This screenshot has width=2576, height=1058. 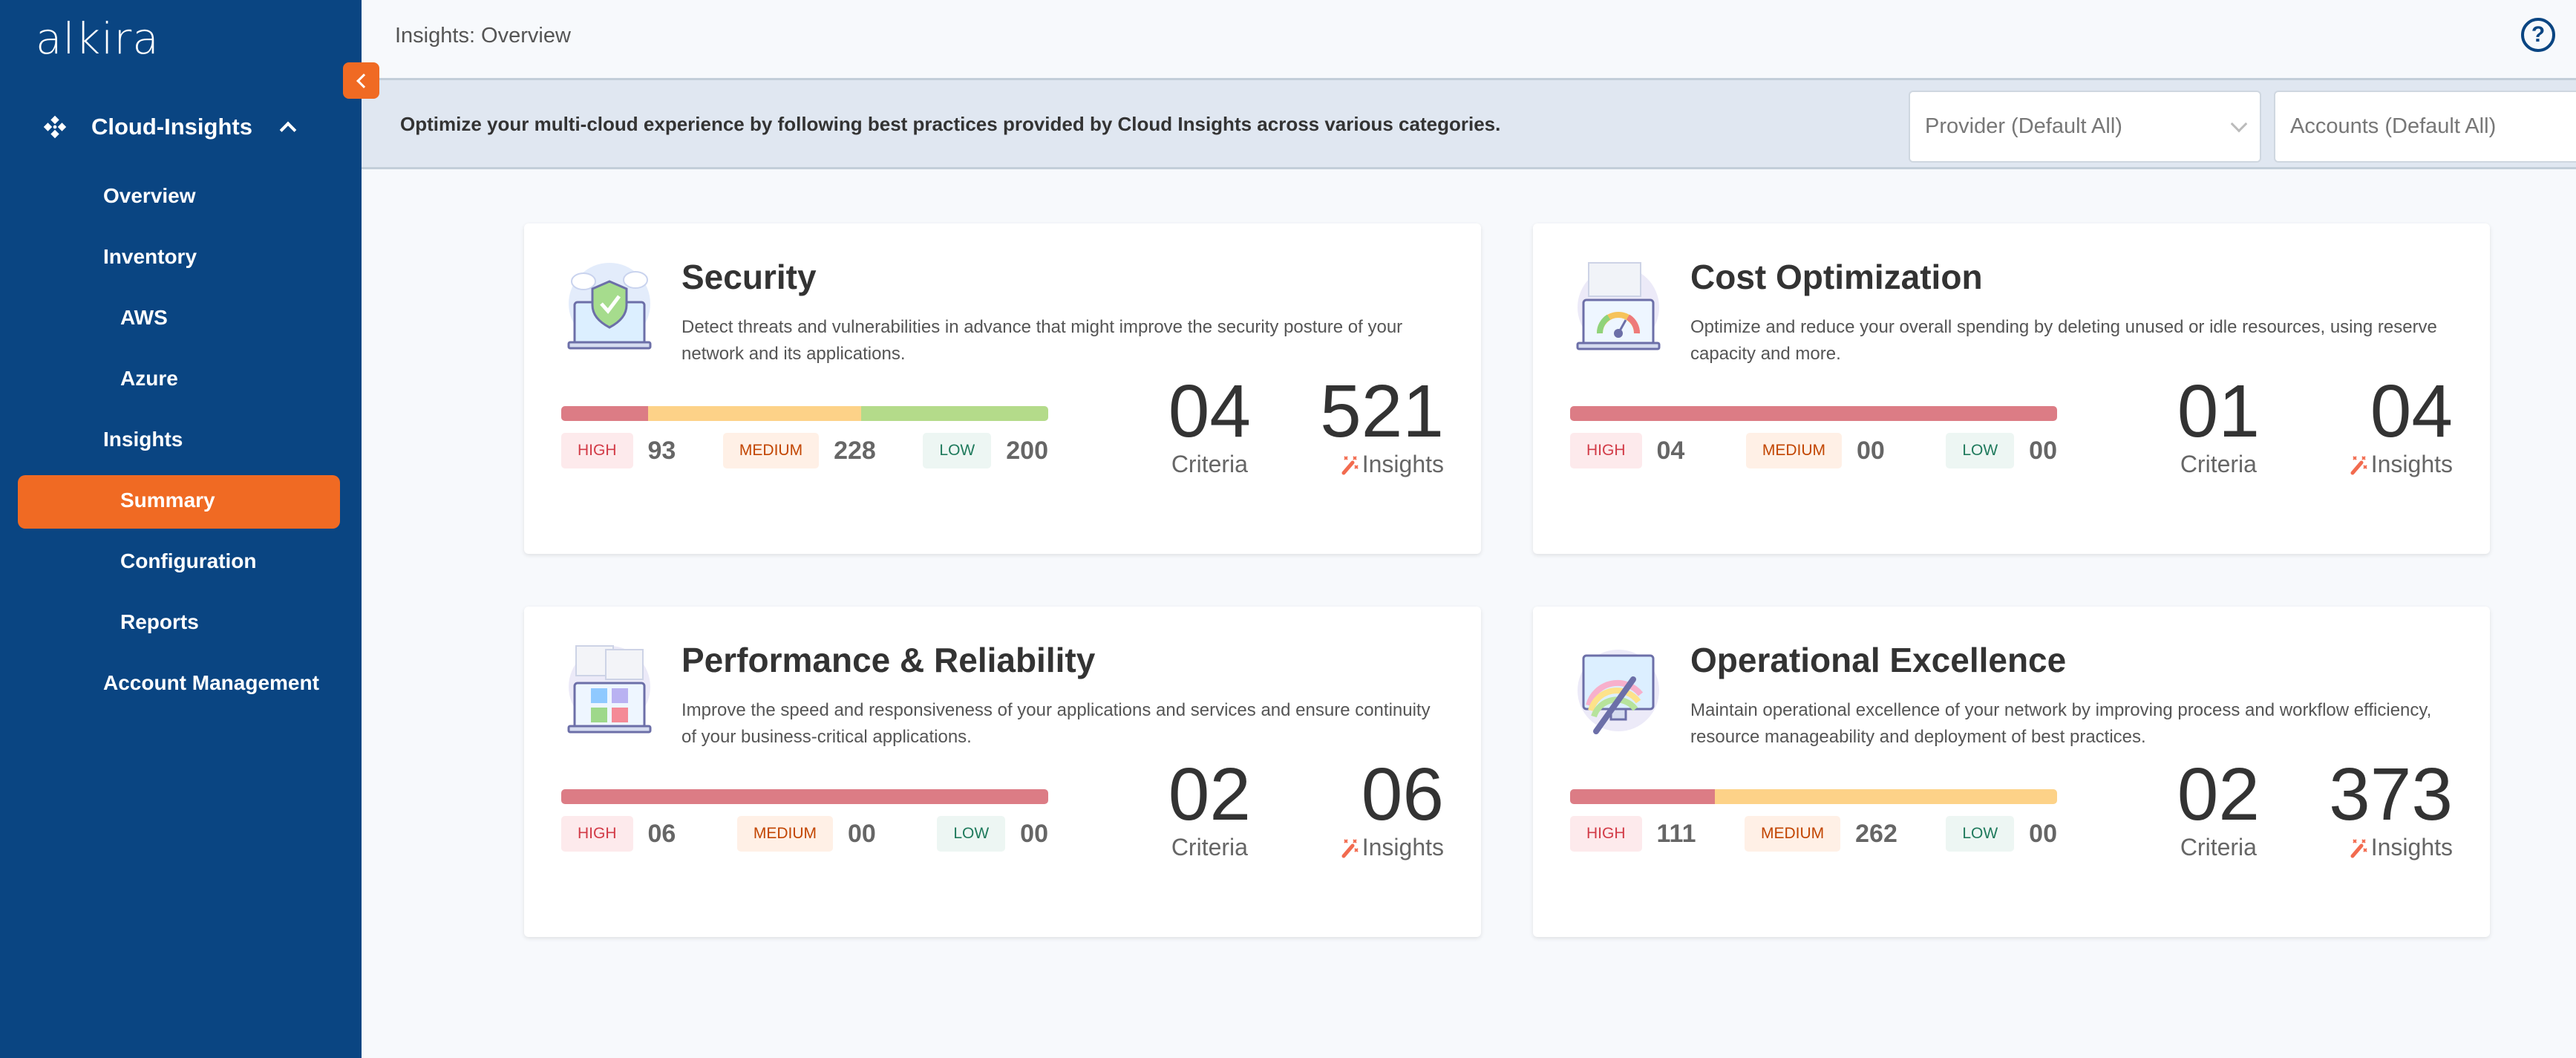 I want to click on severity-counts: HIGH 111 MEDIUM 262 LOW 00, so click(x=1813, y=834).